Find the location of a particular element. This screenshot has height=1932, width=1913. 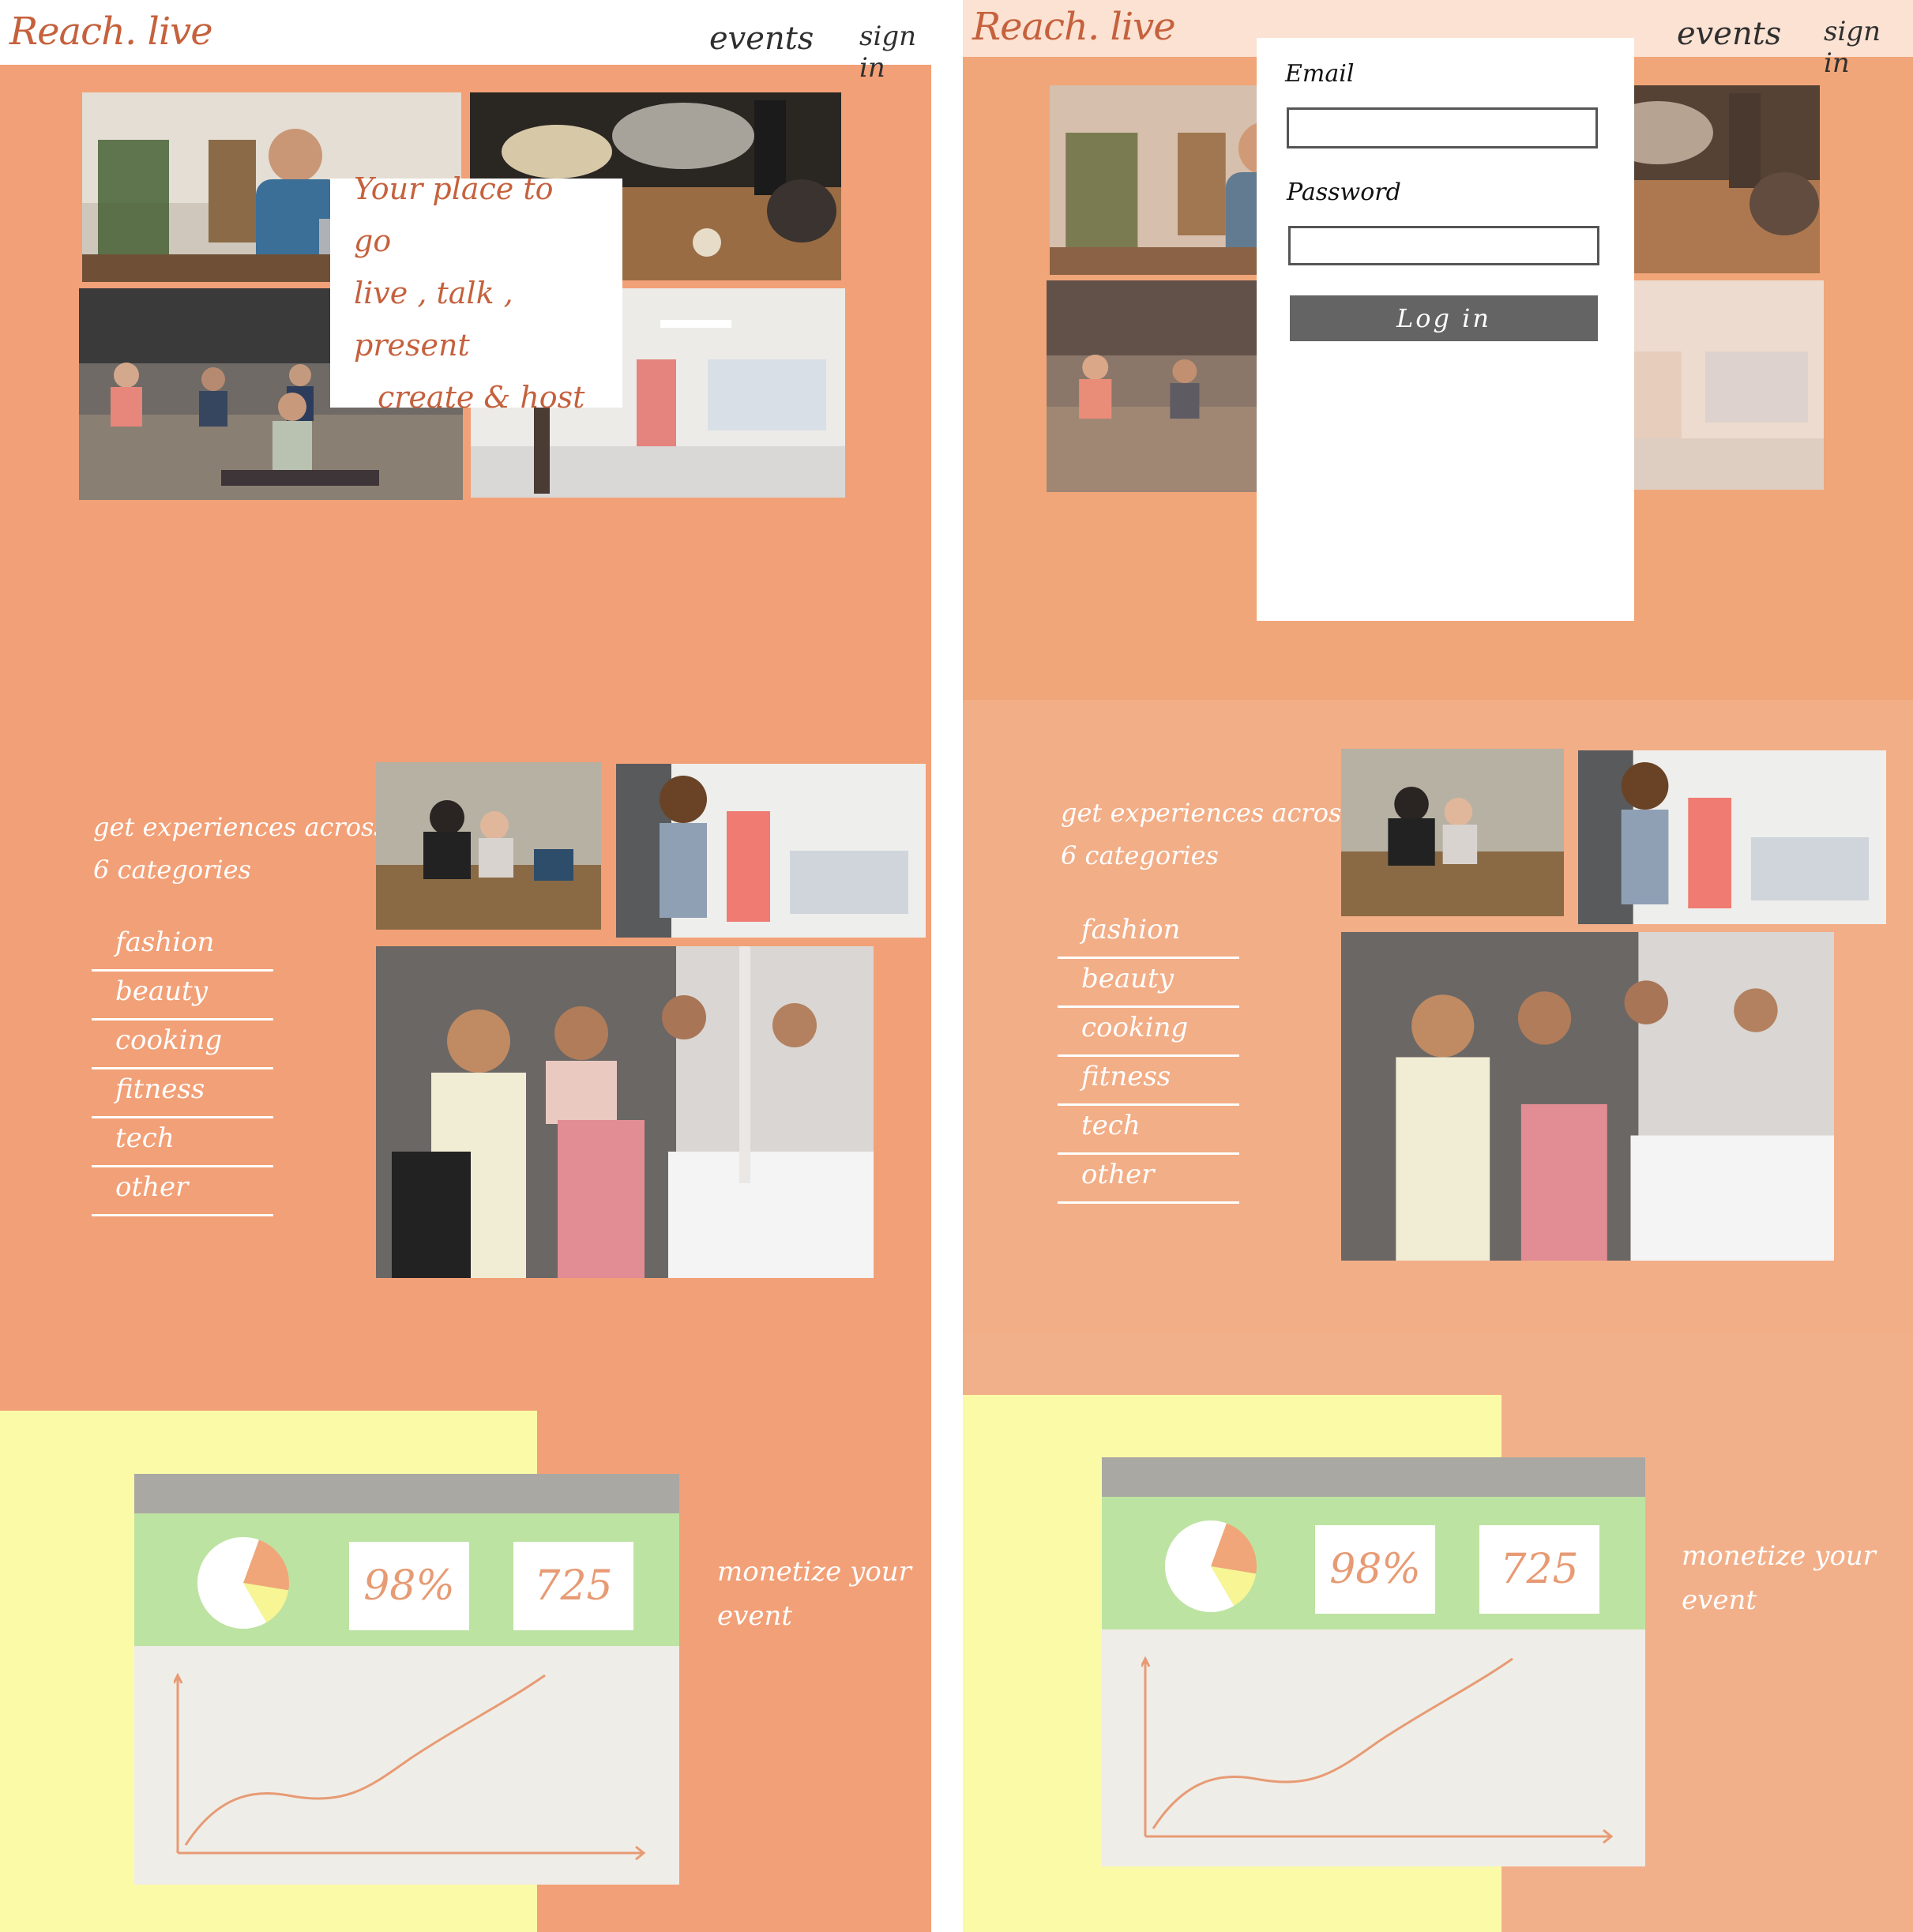

login-modal: Email Password Log in is located at coordinates (1445, 329).